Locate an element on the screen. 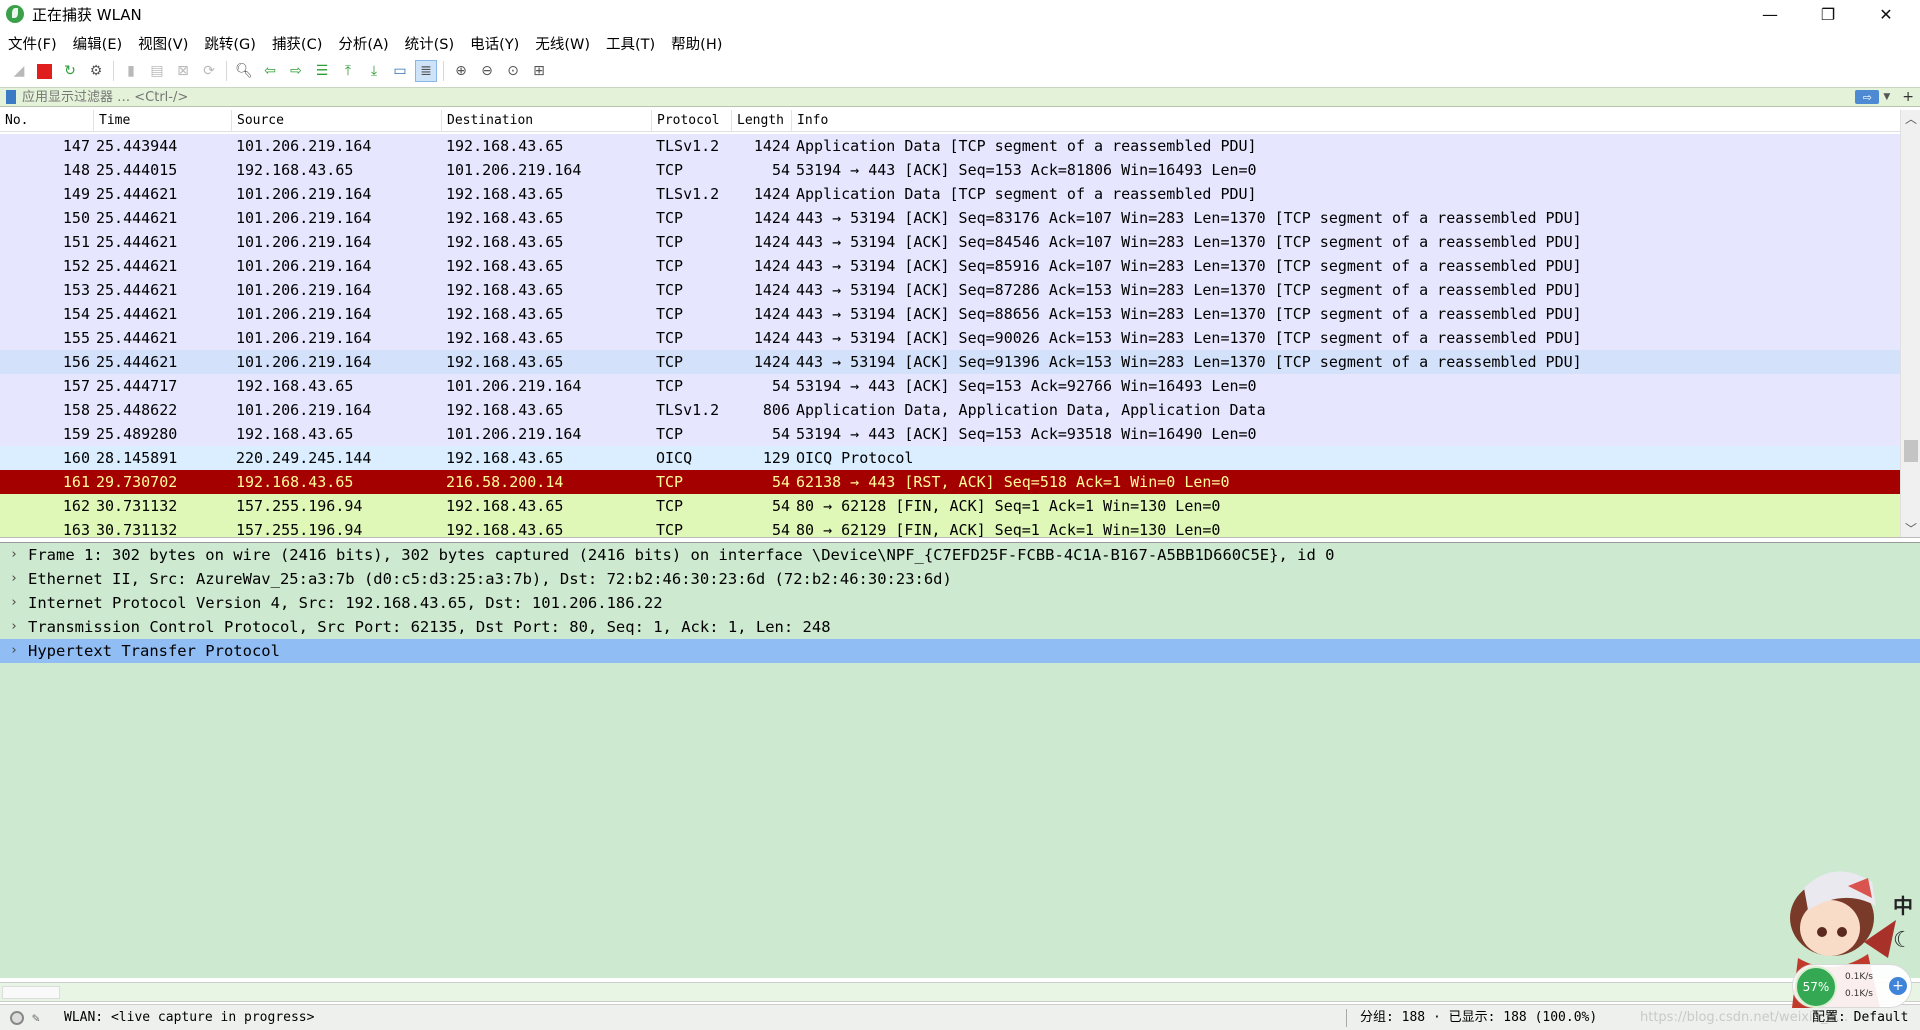  zoom-normal-icon: ⊙ is located at coordinates (513, 71).